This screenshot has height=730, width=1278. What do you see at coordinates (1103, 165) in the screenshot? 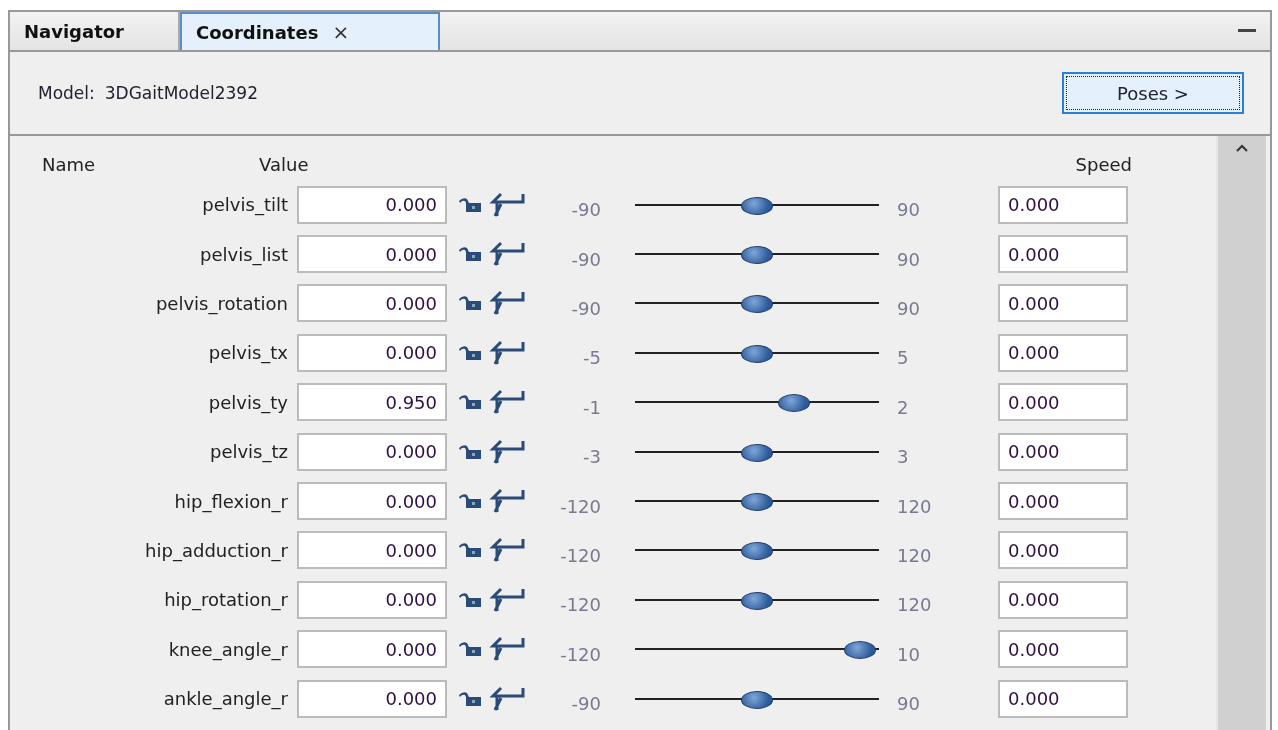
I see `column-header: Speed` at bounding box center [1103, 165].